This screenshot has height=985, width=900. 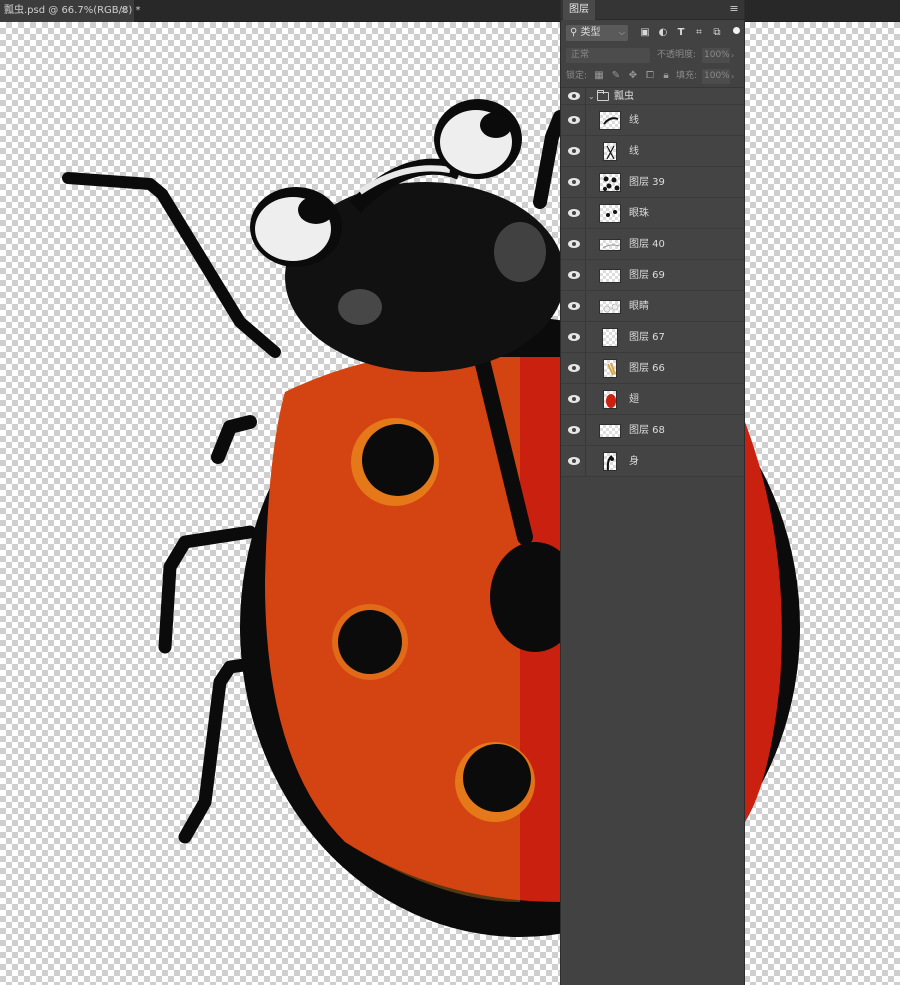 I want to click on search-icon: ⚲, so click(x=574, y=32).